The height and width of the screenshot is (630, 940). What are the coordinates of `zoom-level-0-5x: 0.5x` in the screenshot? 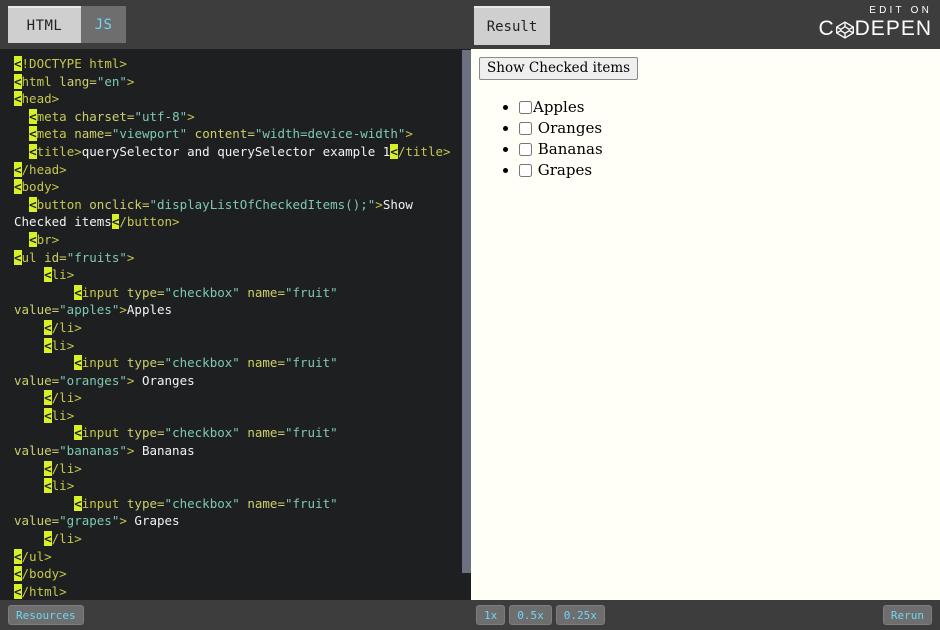 It's located at (530, 615).